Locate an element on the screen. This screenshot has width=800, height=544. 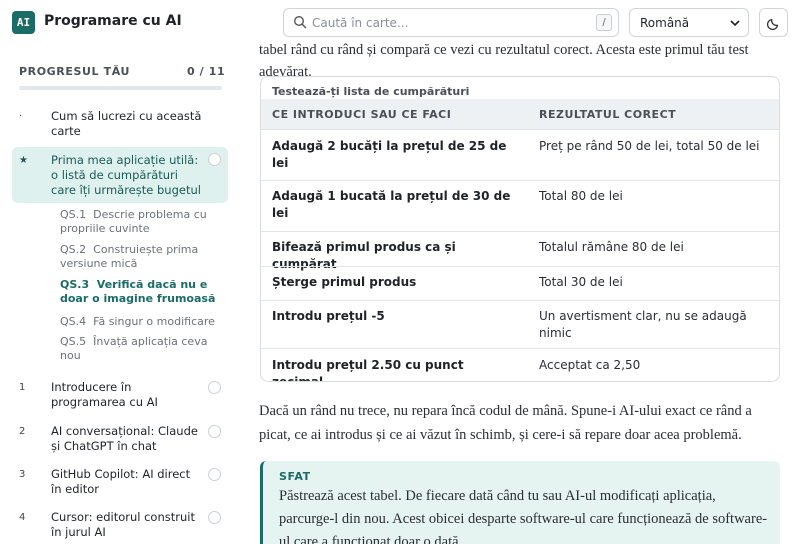
table-cell: Șterge primul produs is located at coordinates (344, 282).